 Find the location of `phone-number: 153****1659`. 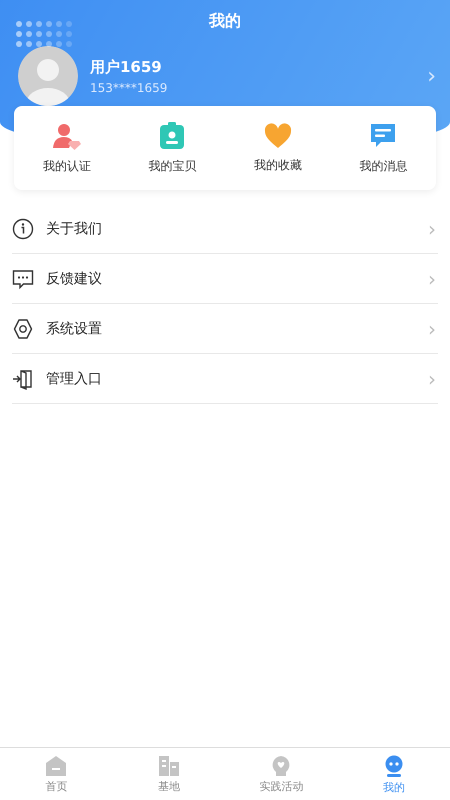

phone-number: 153****1659 is located at coordinates (129, 87).